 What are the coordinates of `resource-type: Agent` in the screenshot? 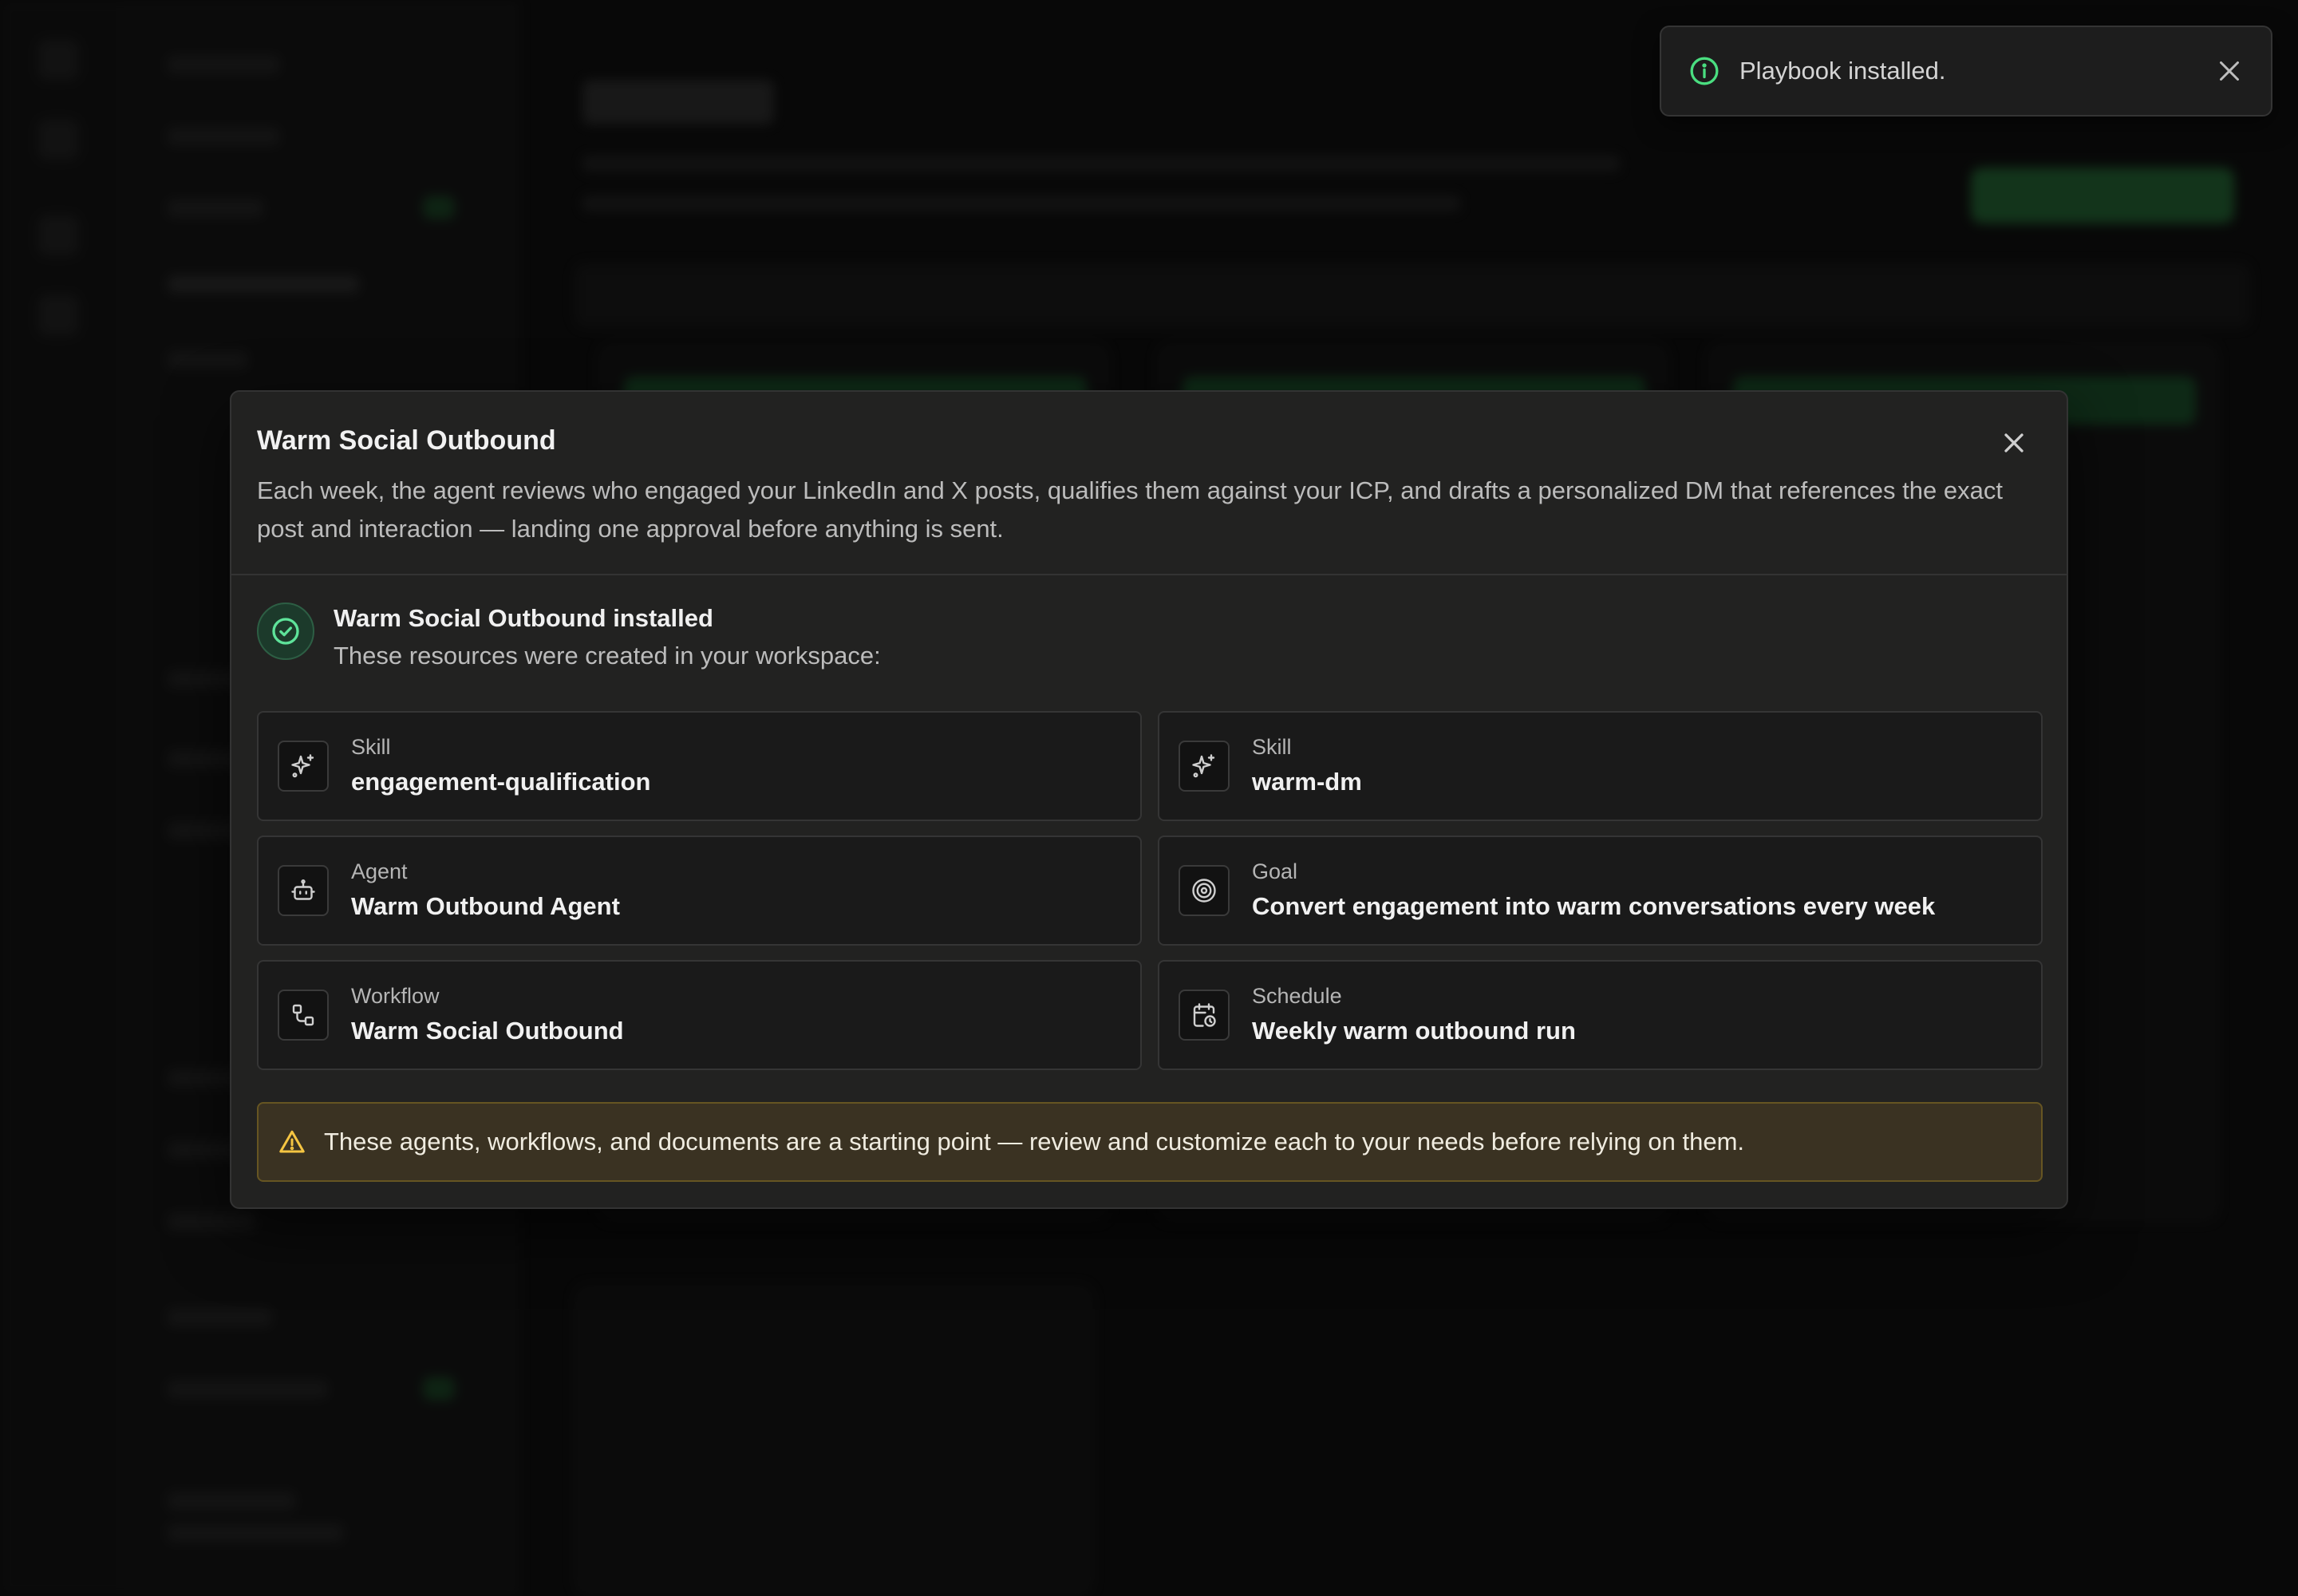 It's located at (379, 871).